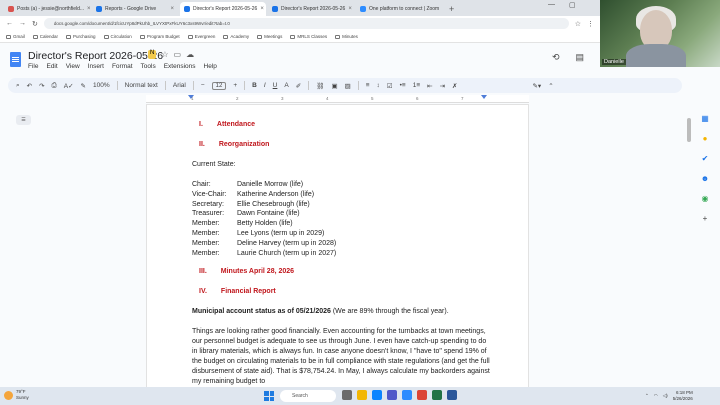 This screenshot has width=720, height=405. Describe the element at coordinates (346, 36) in the screenshot. I see `bookmark-item: Minutes` at that location.